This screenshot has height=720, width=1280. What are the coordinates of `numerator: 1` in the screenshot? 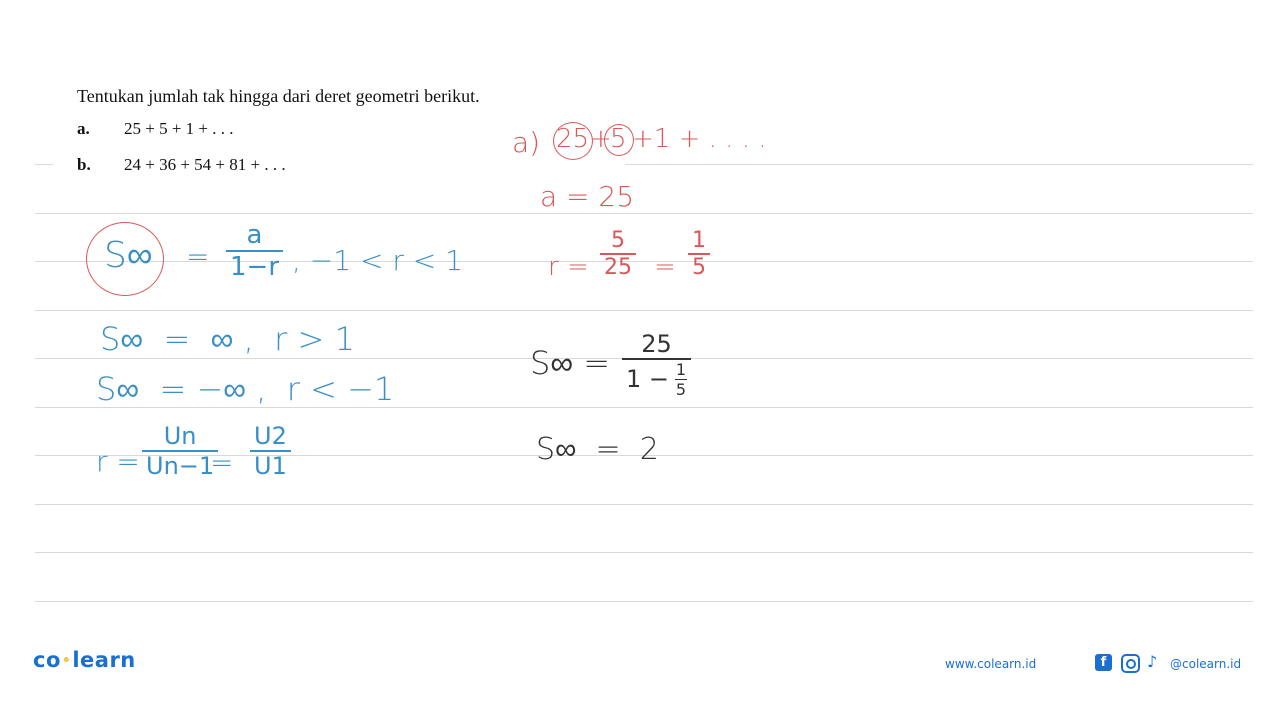 It's located at (699, 240).